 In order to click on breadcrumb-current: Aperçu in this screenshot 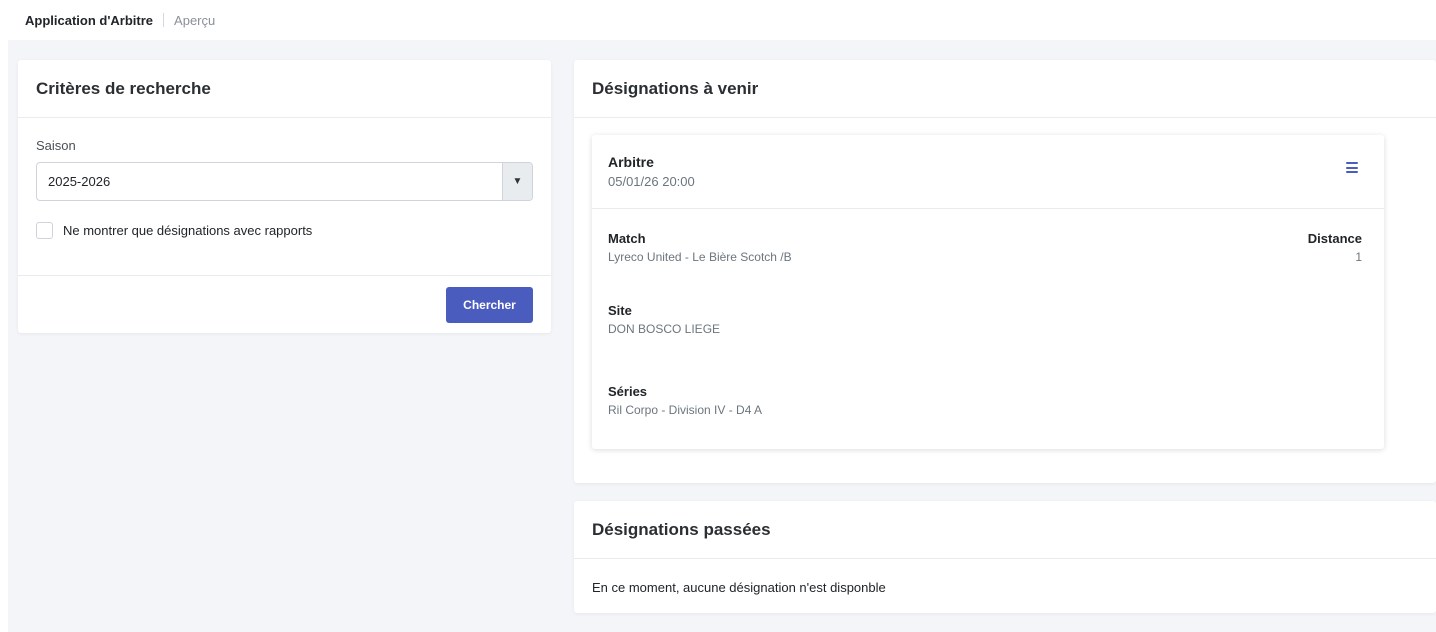, I will do `click(195, 20)`.